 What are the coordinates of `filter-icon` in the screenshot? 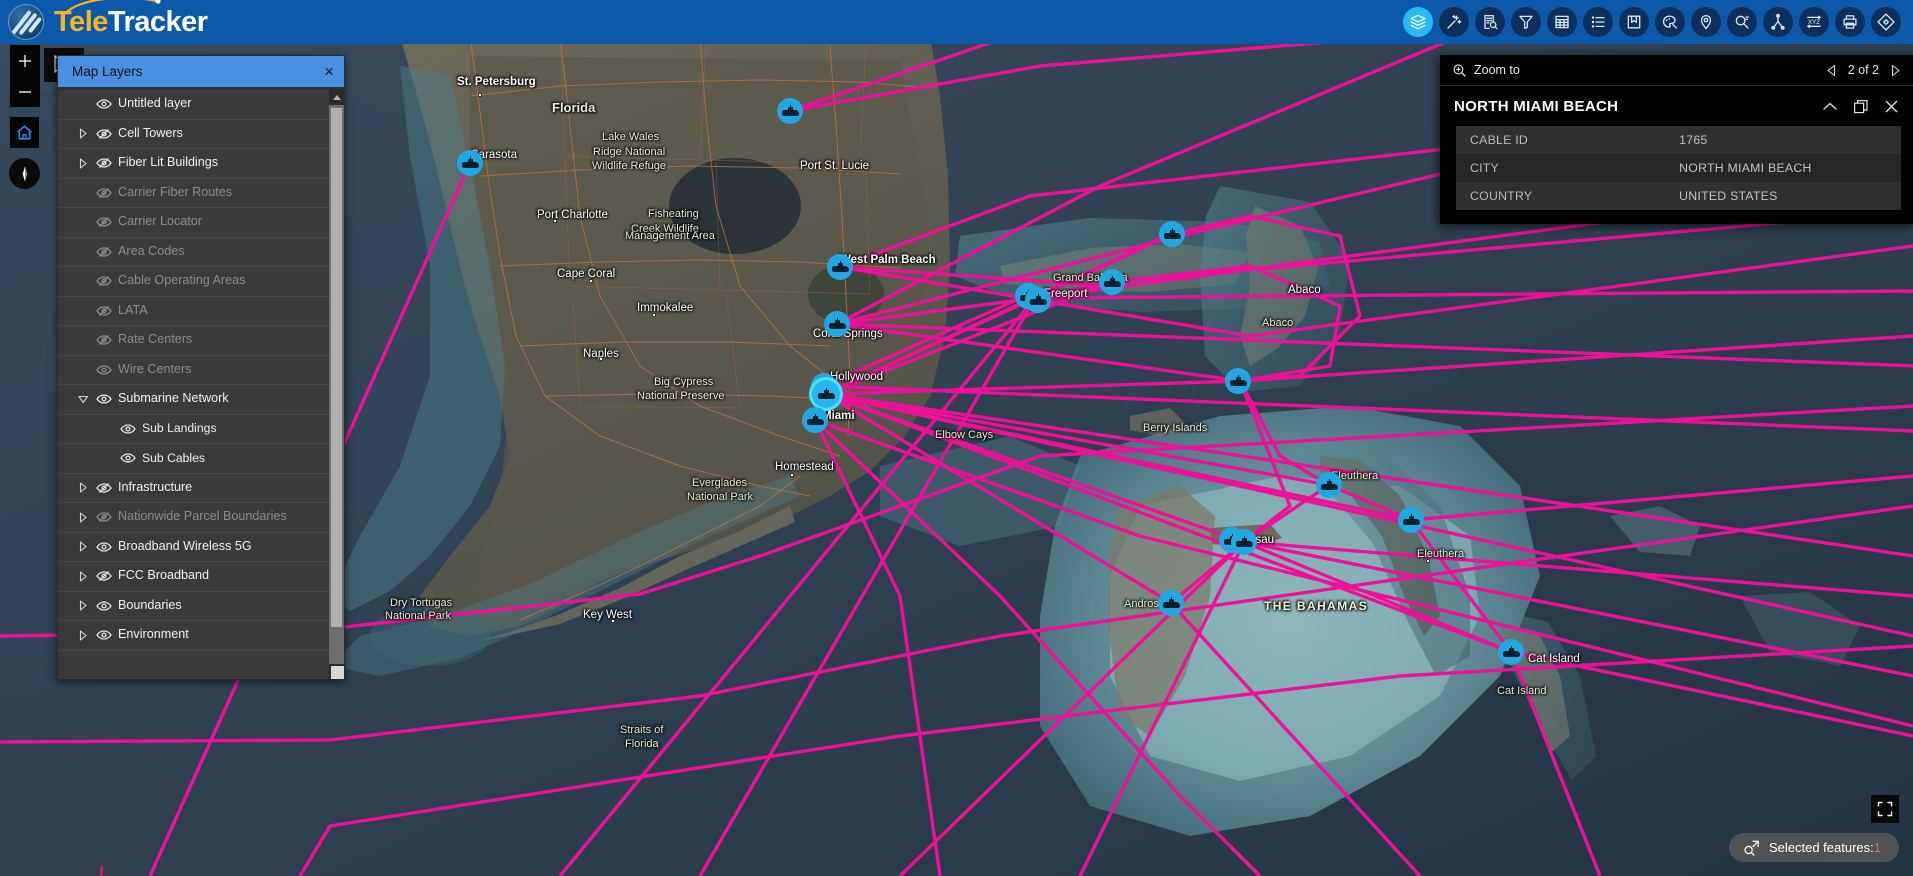 It's located at (1526, 22).